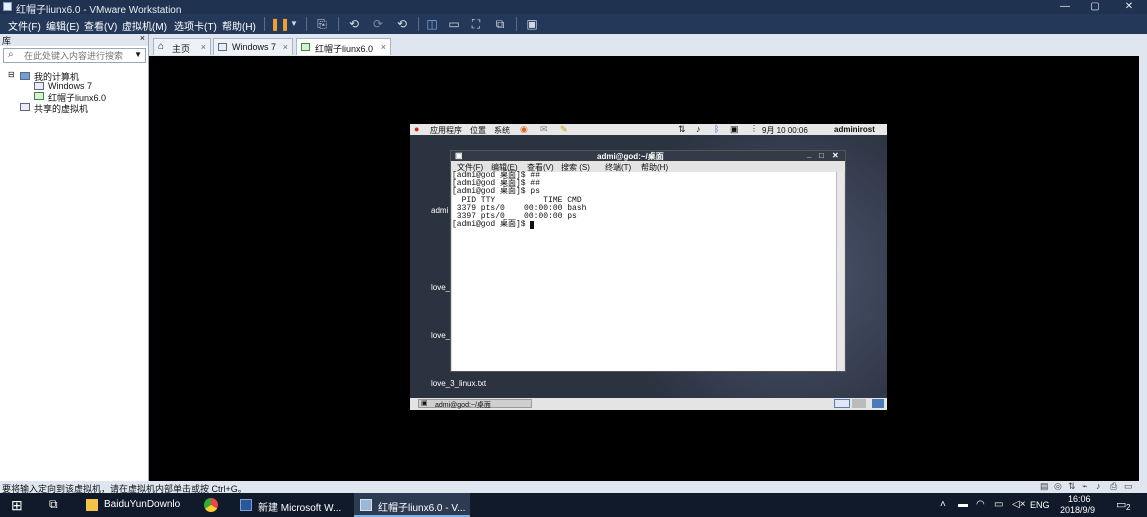 The width and height of the screenshot is (1147, 517). What do you see at coordinates (835, 155) in the screenshot?
I see `close-icon: ✕` at bounding box center [835, 155].